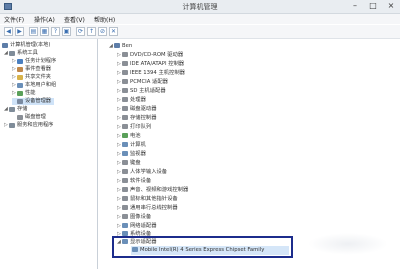 This screenshot has width=400, height=269. What do you see at coordinates (113, 31) in the screenshot?
I see `uninstall-device-icon: ✕` at bounding box center [113, 31].